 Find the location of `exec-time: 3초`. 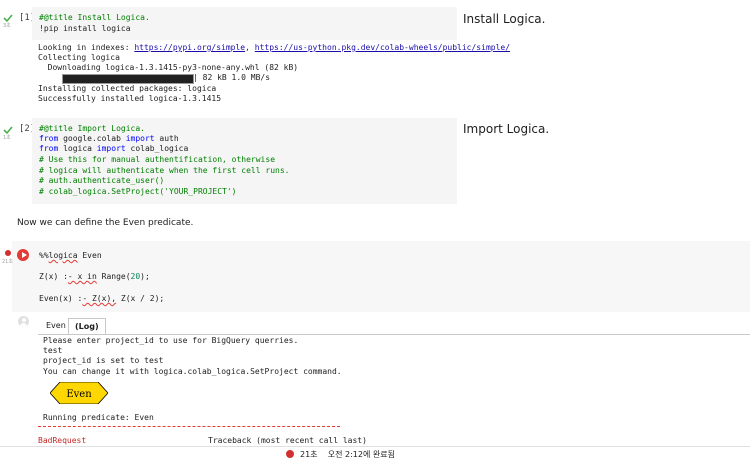

exec-time: 3초 is located at coordinates (7, 26).